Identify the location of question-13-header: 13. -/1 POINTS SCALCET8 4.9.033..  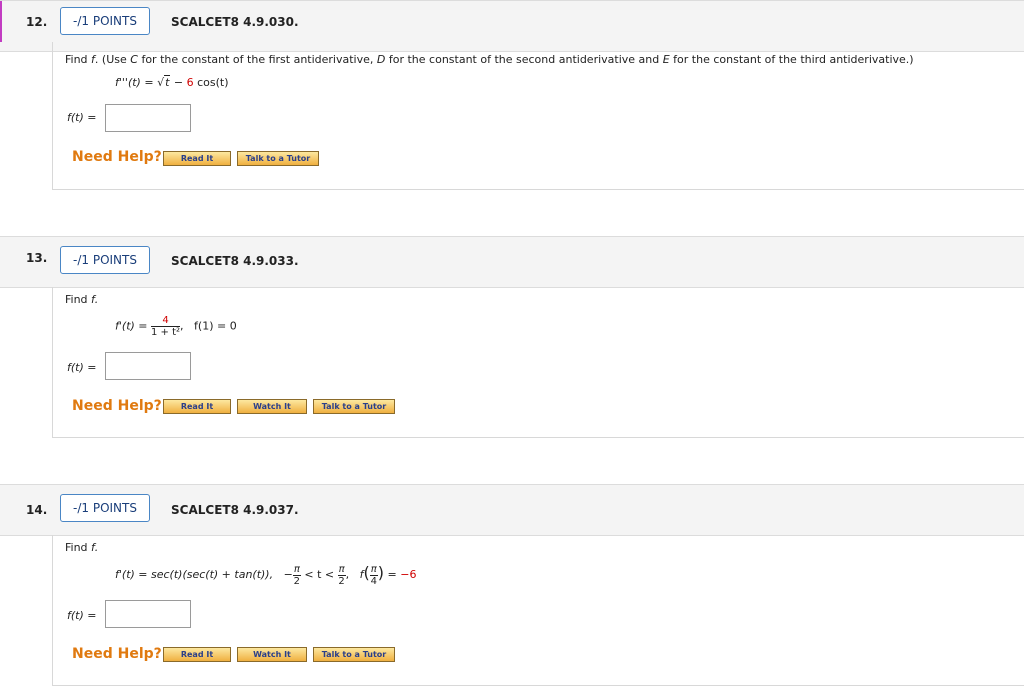
(512, 262).